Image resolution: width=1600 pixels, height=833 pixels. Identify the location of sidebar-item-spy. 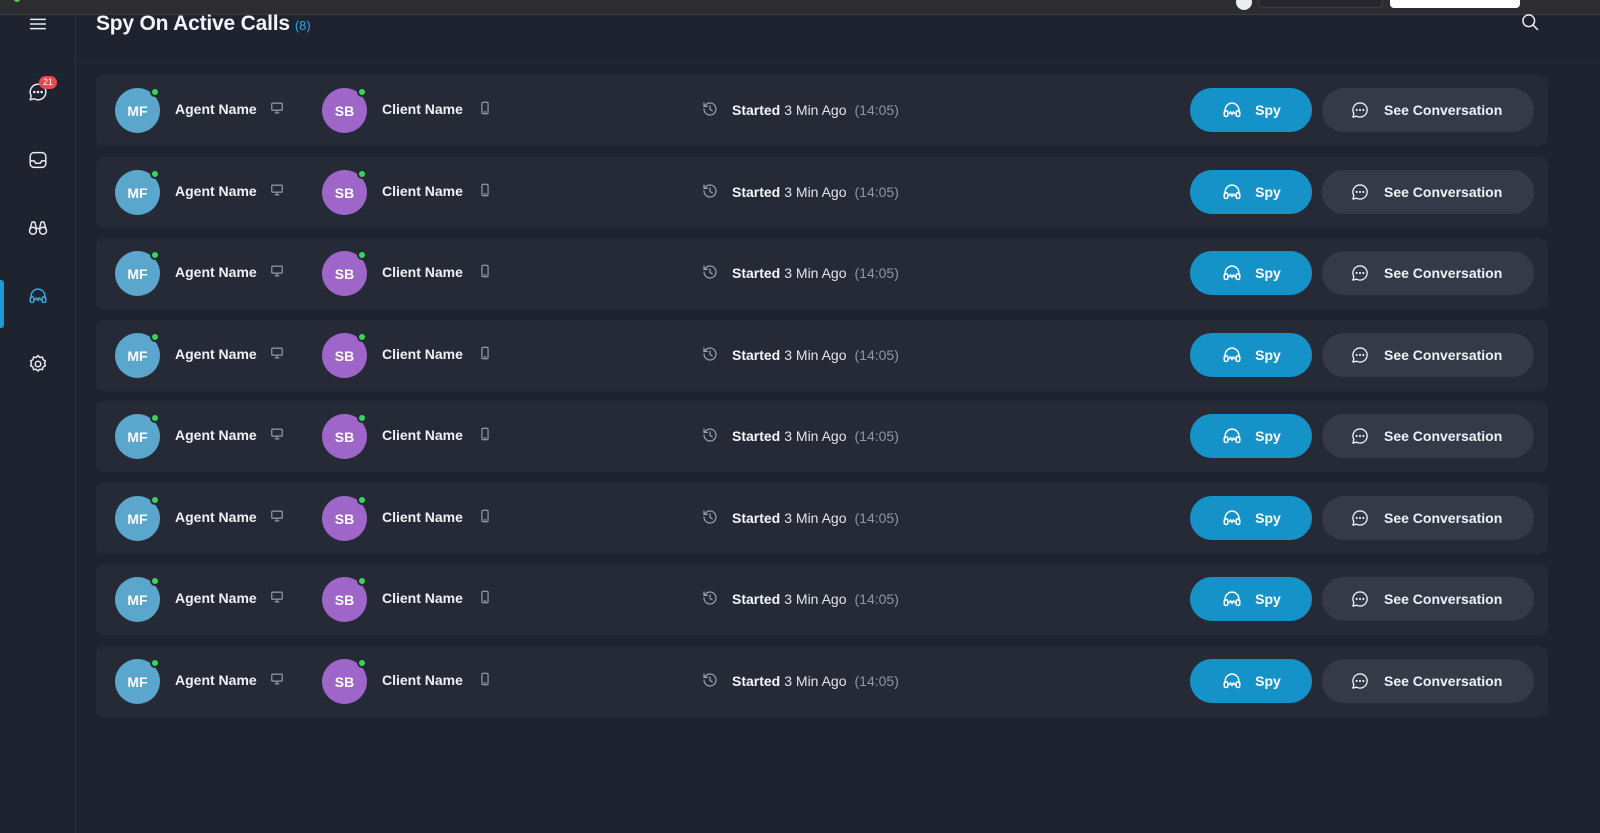
(38, 296).